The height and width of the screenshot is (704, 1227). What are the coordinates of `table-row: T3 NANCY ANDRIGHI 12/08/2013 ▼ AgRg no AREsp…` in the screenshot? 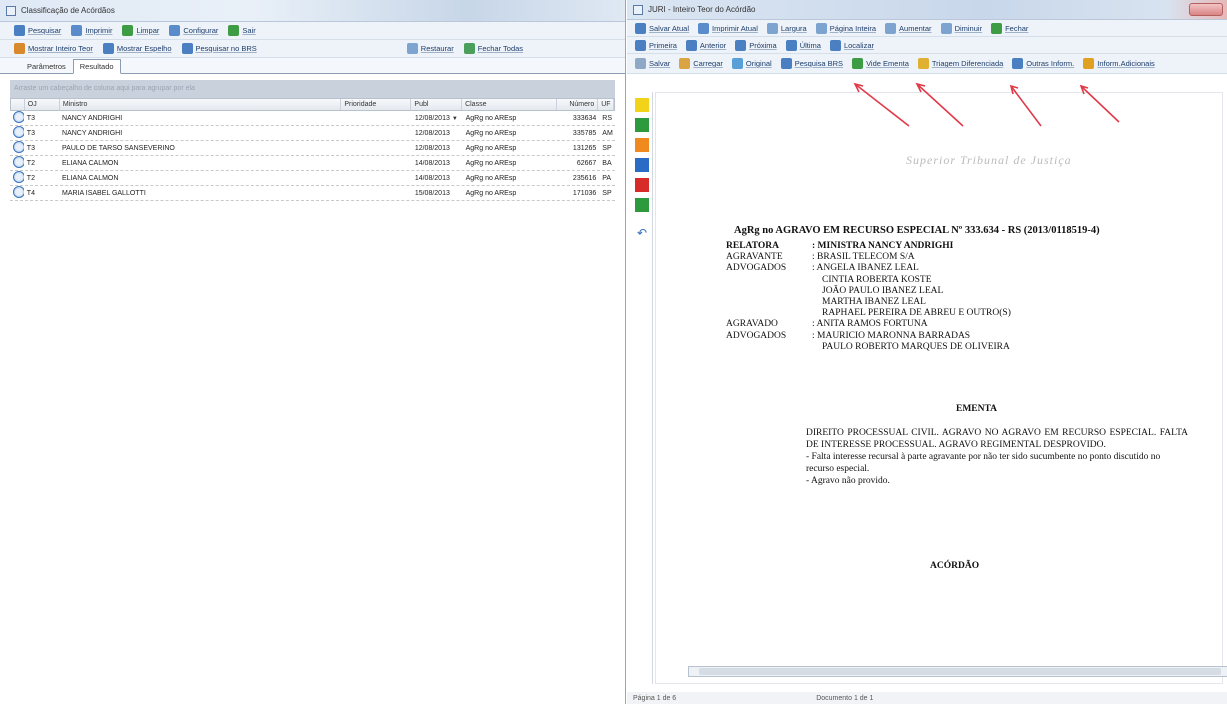 It's located at (312, 118).